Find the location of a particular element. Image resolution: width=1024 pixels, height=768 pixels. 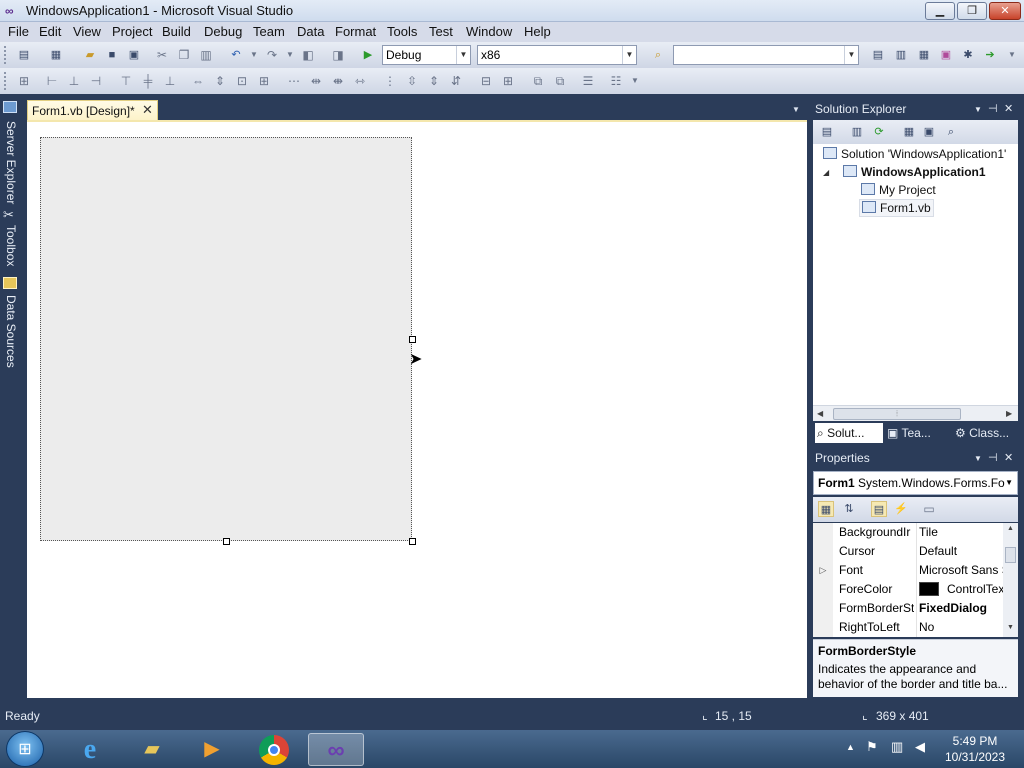

menu-team: Team is located at coordinates (269, 32).